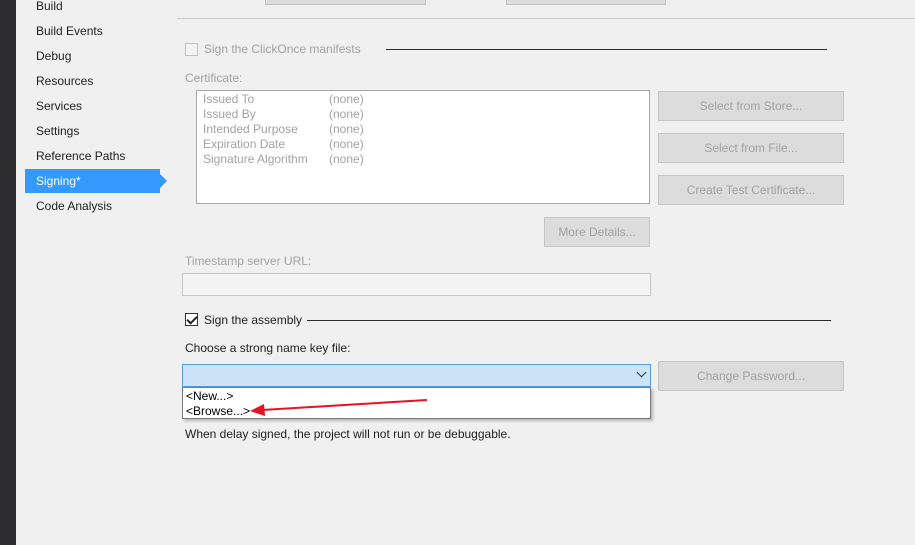 This screenshot has height=545, width=915. I want to click on nav-item-resources: Resources, so click(92, 81).